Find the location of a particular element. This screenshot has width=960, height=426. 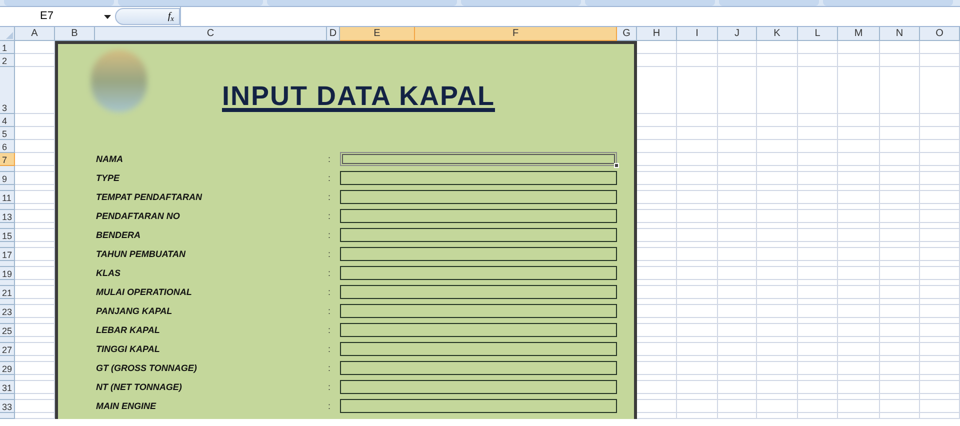

column-header: F is located at coordinates (516, 34).